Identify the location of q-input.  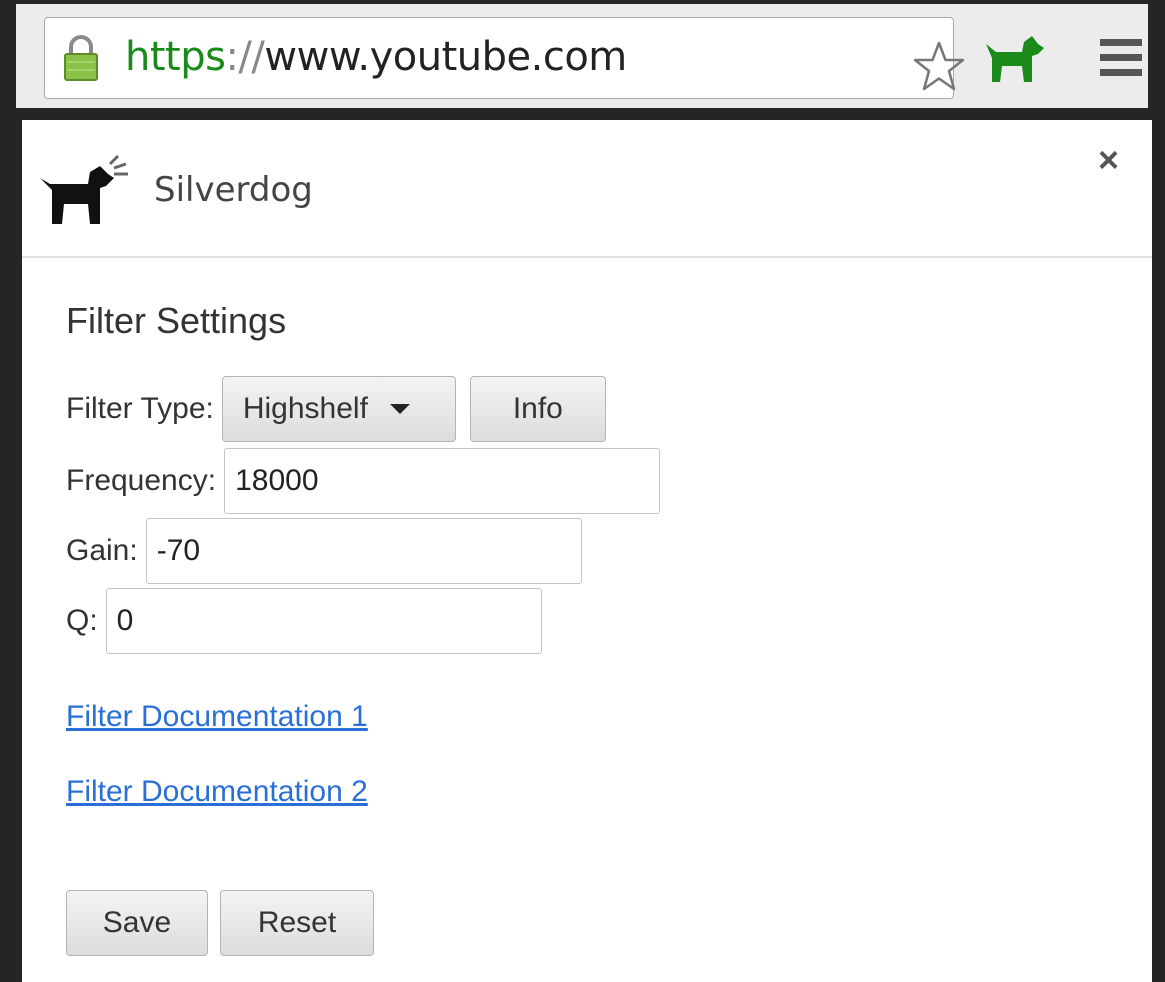
(323, 621).